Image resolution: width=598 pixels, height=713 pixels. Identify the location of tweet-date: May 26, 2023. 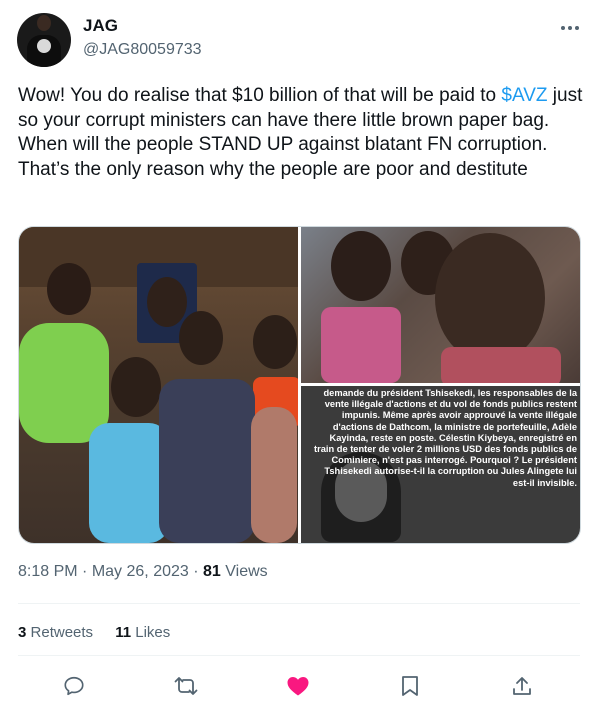
(140, 571).